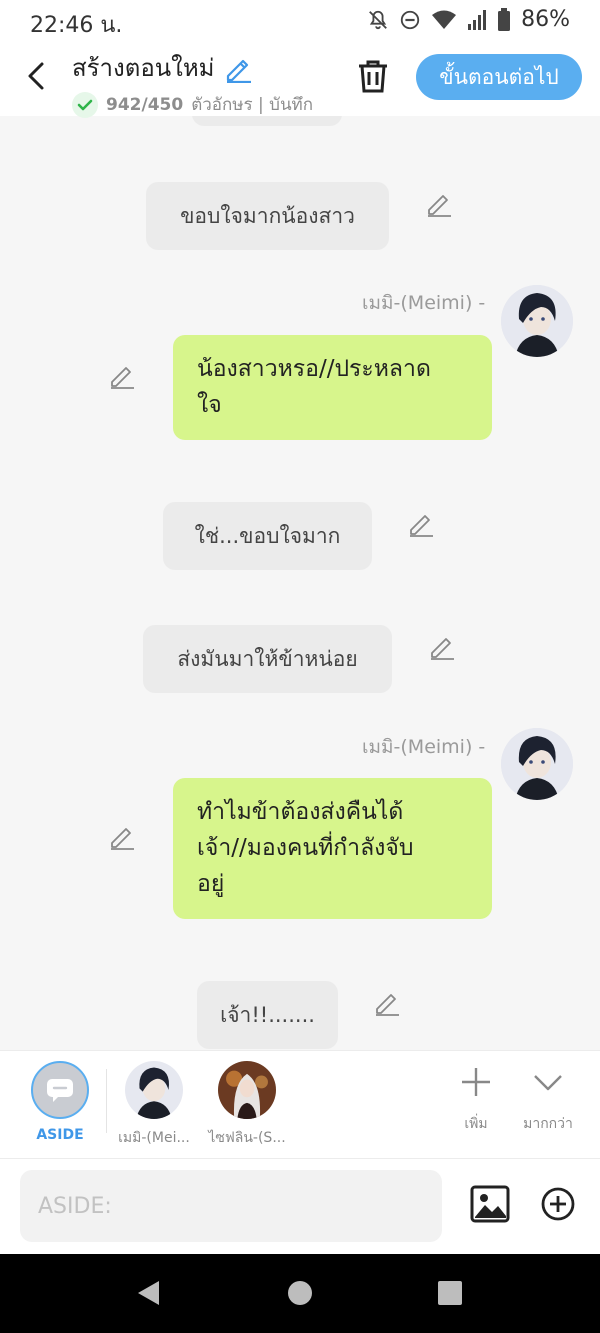  Describe the element at coordinates (548, 1083) in the screenshot. I see `chevron-down-icon` at that location.